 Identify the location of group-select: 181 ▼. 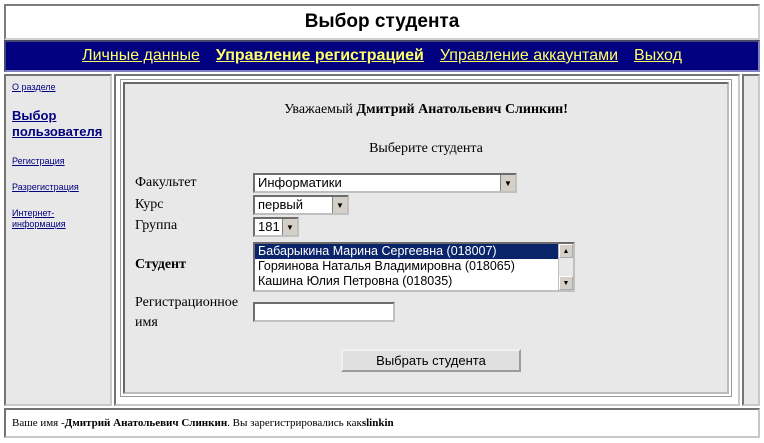
(276, 227).